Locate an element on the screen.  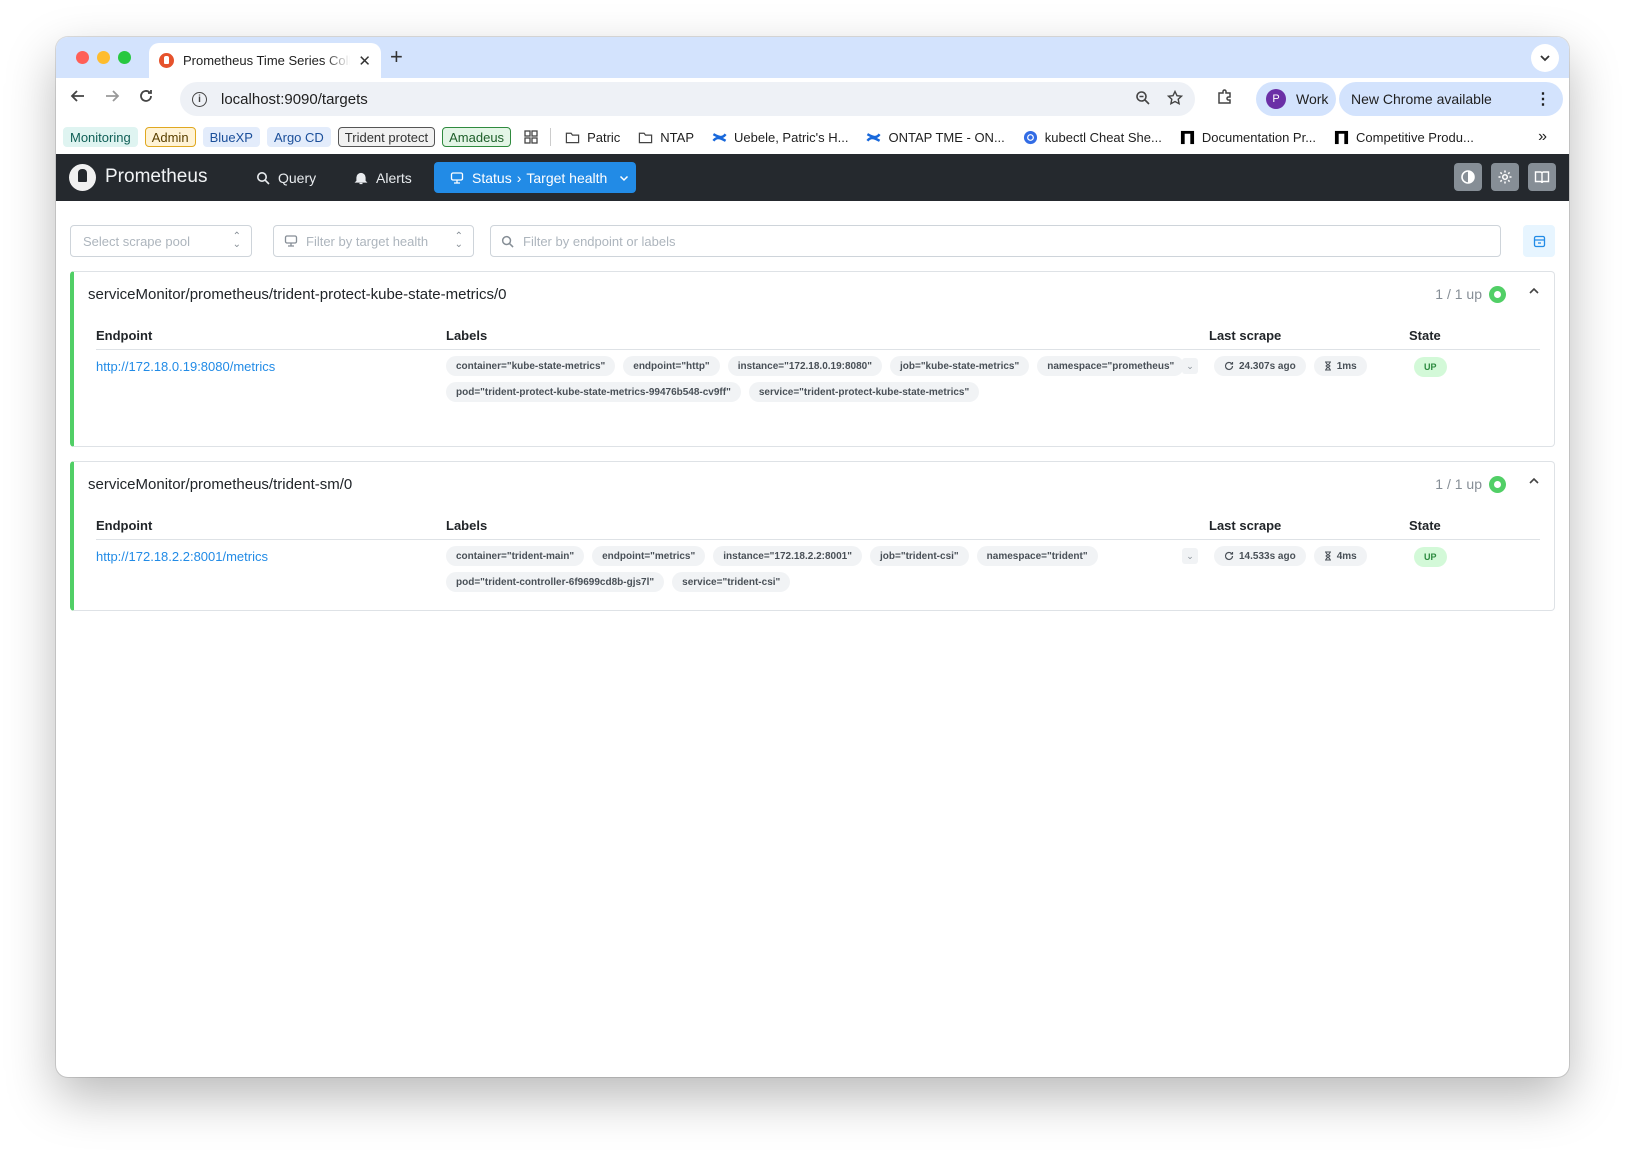
gear-icon is located at coordinates (1505, 177).